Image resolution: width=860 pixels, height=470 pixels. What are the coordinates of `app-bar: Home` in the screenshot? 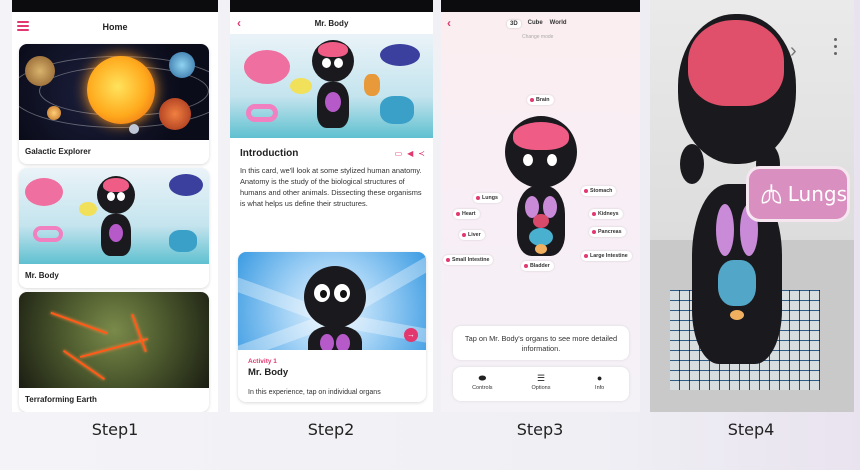 It's located at (115, 27).